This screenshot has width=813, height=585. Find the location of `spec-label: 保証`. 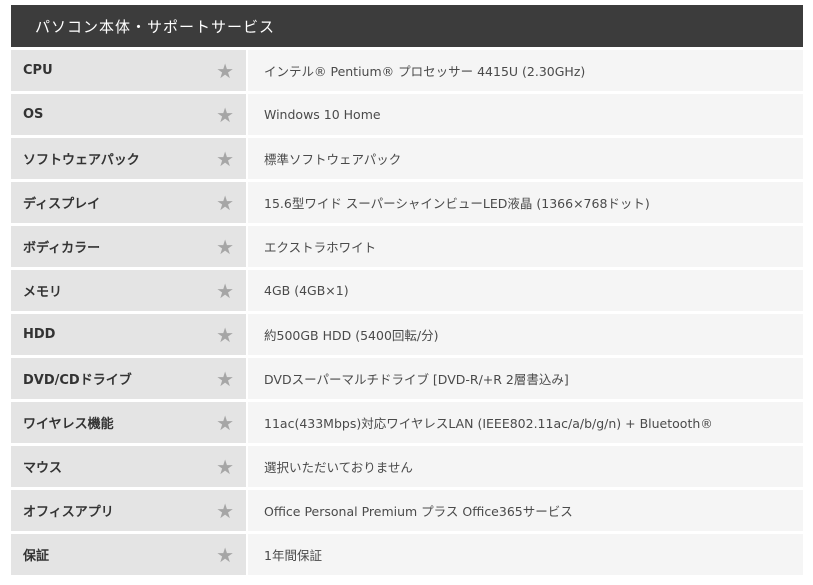

spec-label: 保証 is located at coordinates (36, 556).